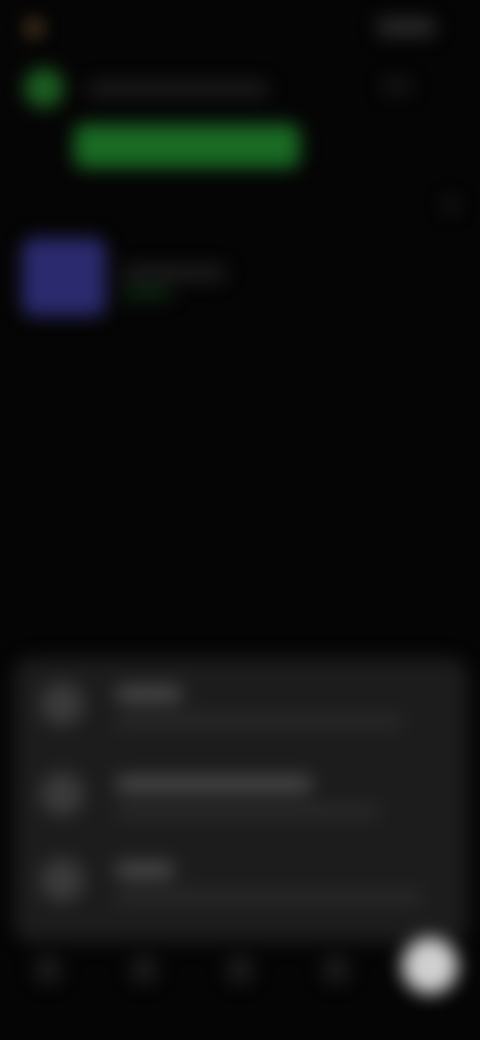  Describe the element at coordinates (451, 205) in the screenshot. I see `more-icon` at that location.